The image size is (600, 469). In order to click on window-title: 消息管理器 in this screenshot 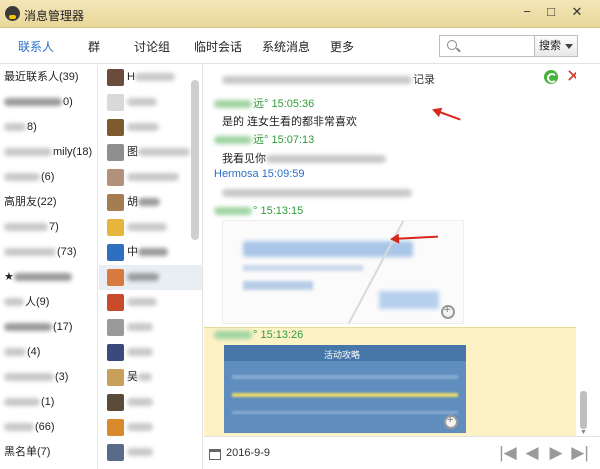, I will do `click(54, 16)`.